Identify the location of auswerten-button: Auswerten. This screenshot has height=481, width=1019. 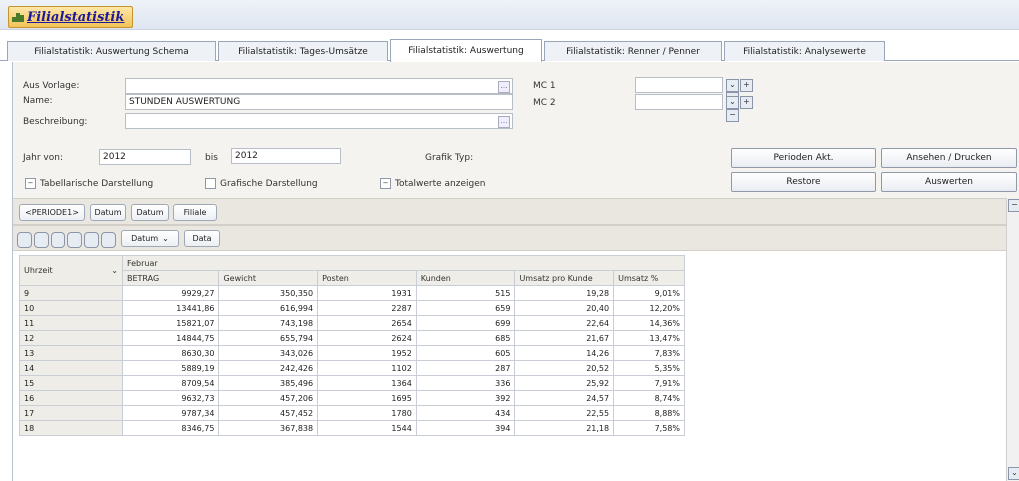
(949, 182).